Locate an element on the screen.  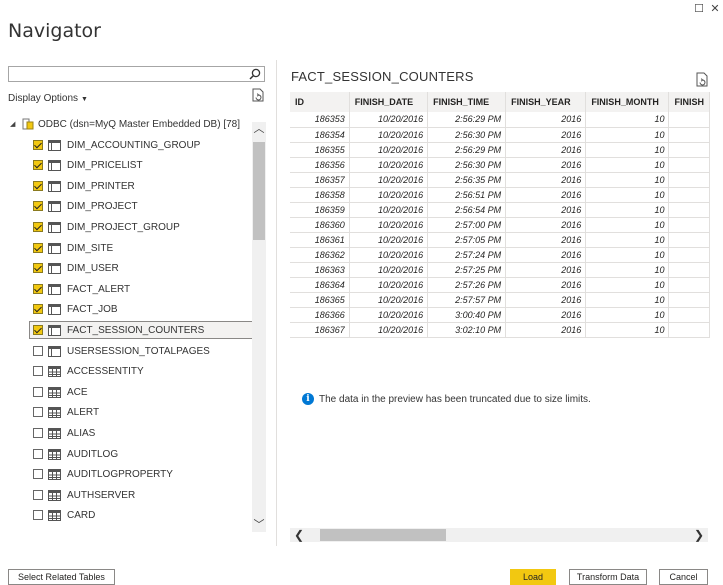
table-cell: 186362 is located at coordinates (320, 255).